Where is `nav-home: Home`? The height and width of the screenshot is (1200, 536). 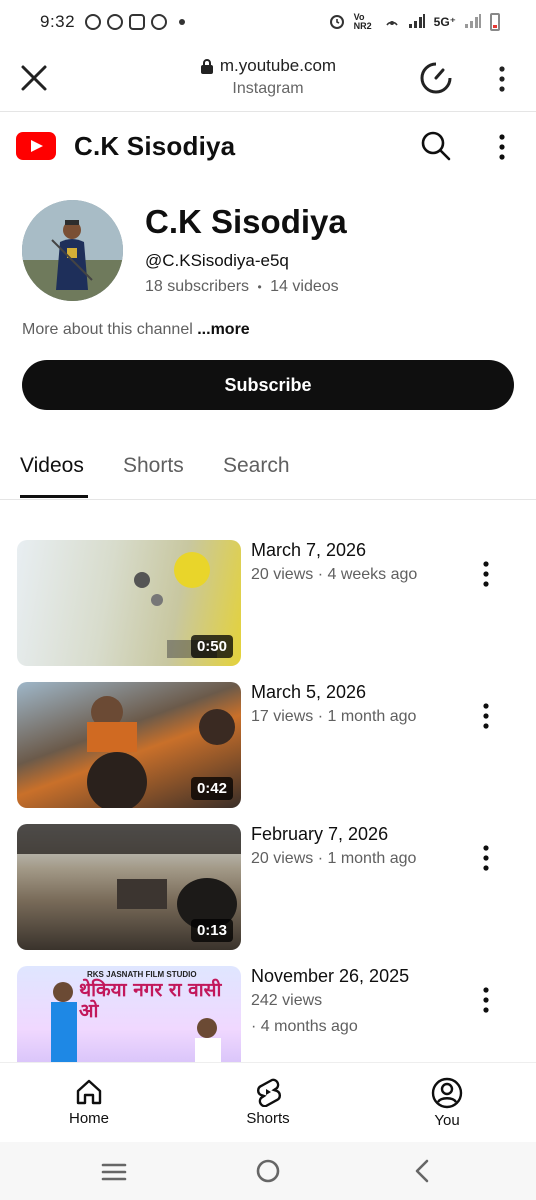 nav-home: Home is located at coordinates (89, 1102).